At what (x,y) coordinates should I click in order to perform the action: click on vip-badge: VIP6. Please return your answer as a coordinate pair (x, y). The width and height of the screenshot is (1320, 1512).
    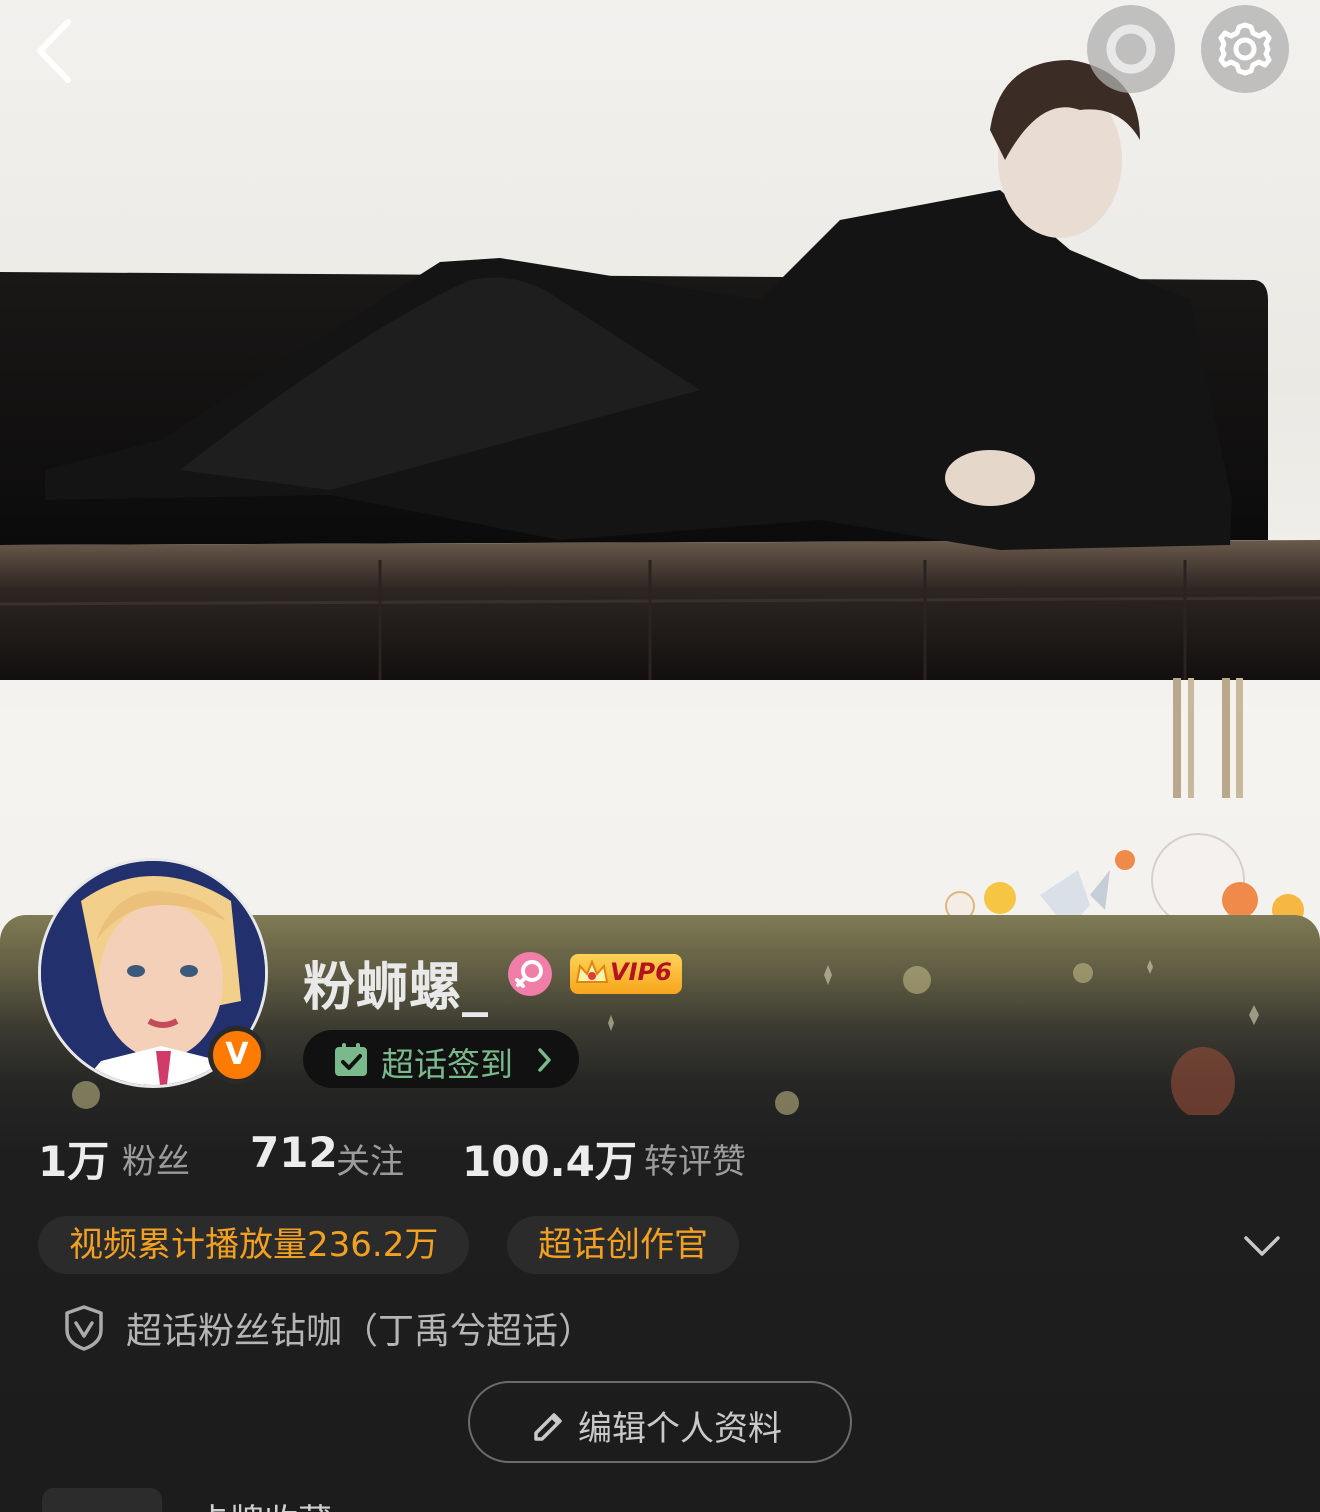
    Looking at the image, I should click on (626, 974).